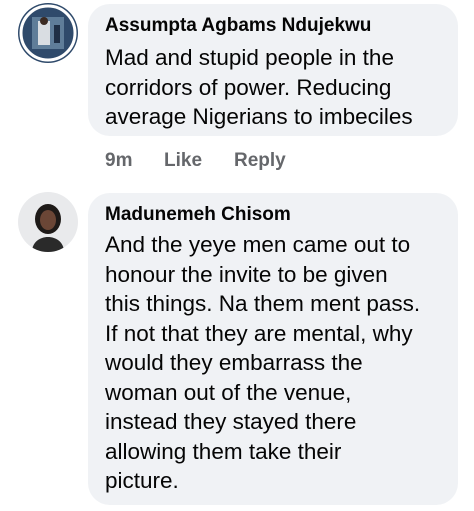  Describe the element at coordinates (234, 362) in the screenshot. I see `comment-text-line: would they embarrass the` at that location.